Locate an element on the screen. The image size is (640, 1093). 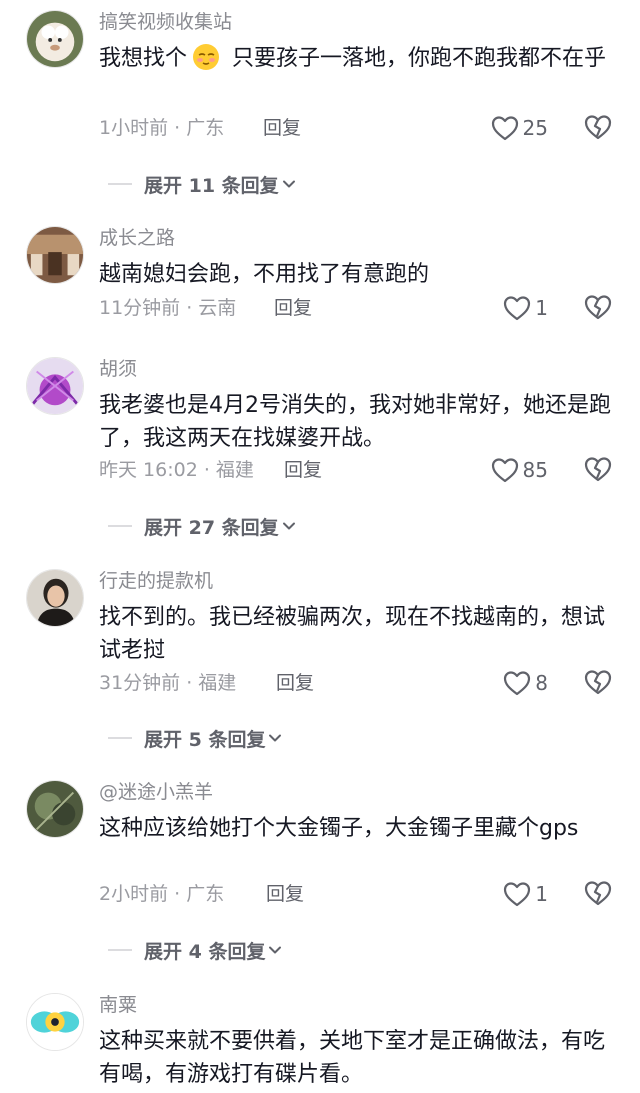
expand-replies-button: 展开 4 条回复 is located at coordinates (195, 950).